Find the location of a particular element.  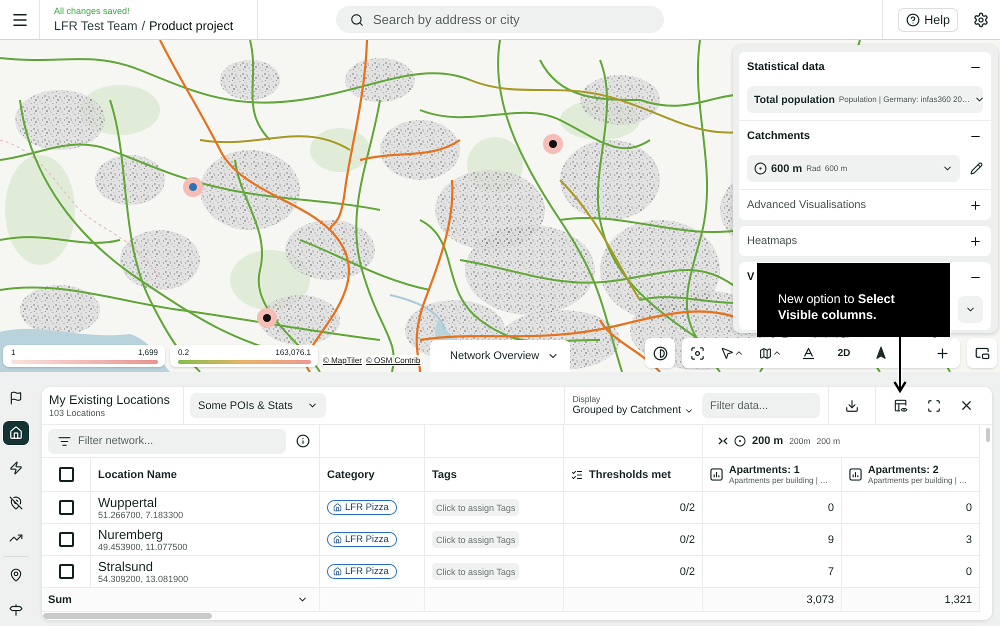

location-name: Stralsund is located at coordinates (143, 566).